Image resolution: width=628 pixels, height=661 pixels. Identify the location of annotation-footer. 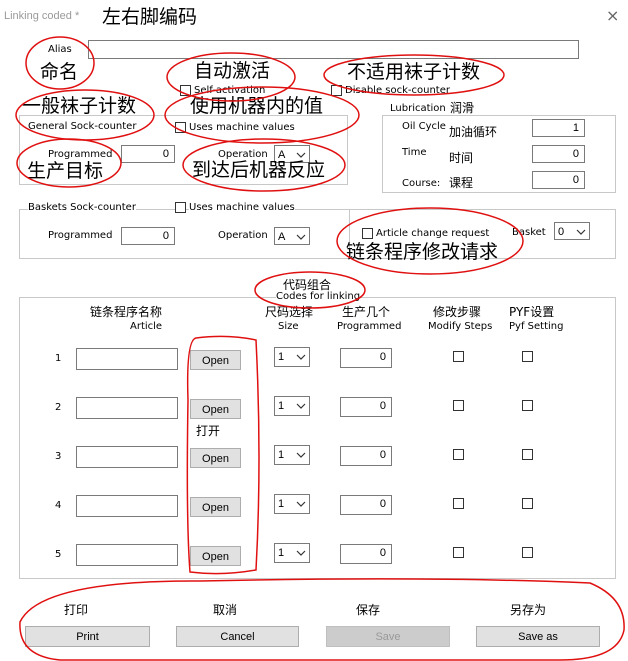
(322, 619).